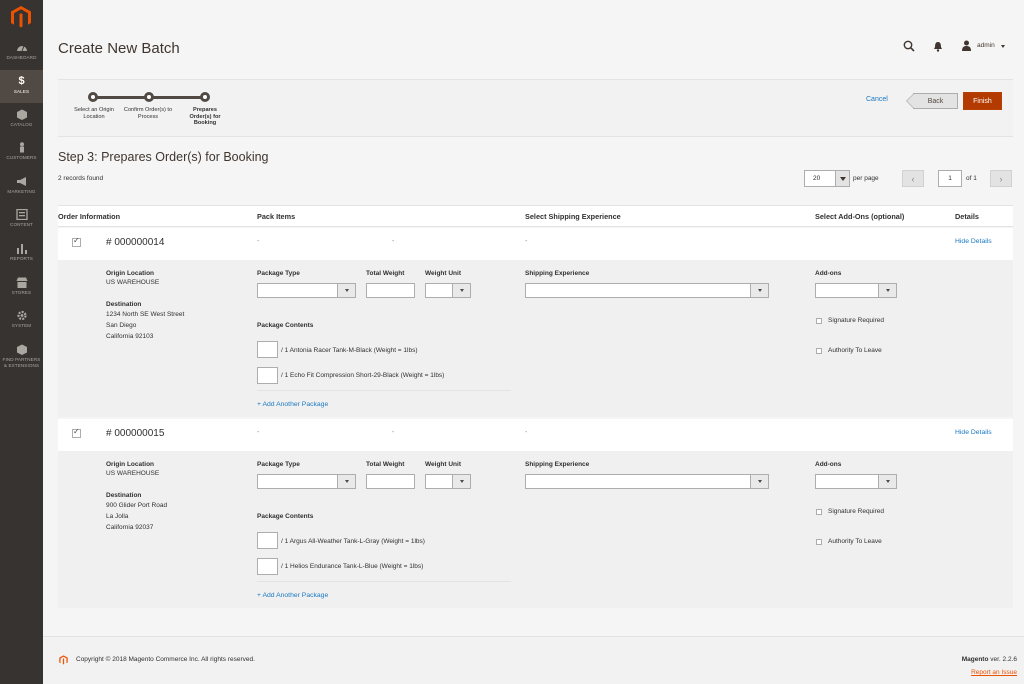 The height and width of the screenshot is (684, 1024). What do you see at coordinates (21, 114) in the screenshot?
I see `cube-icon` at bounding box center [21, 114].